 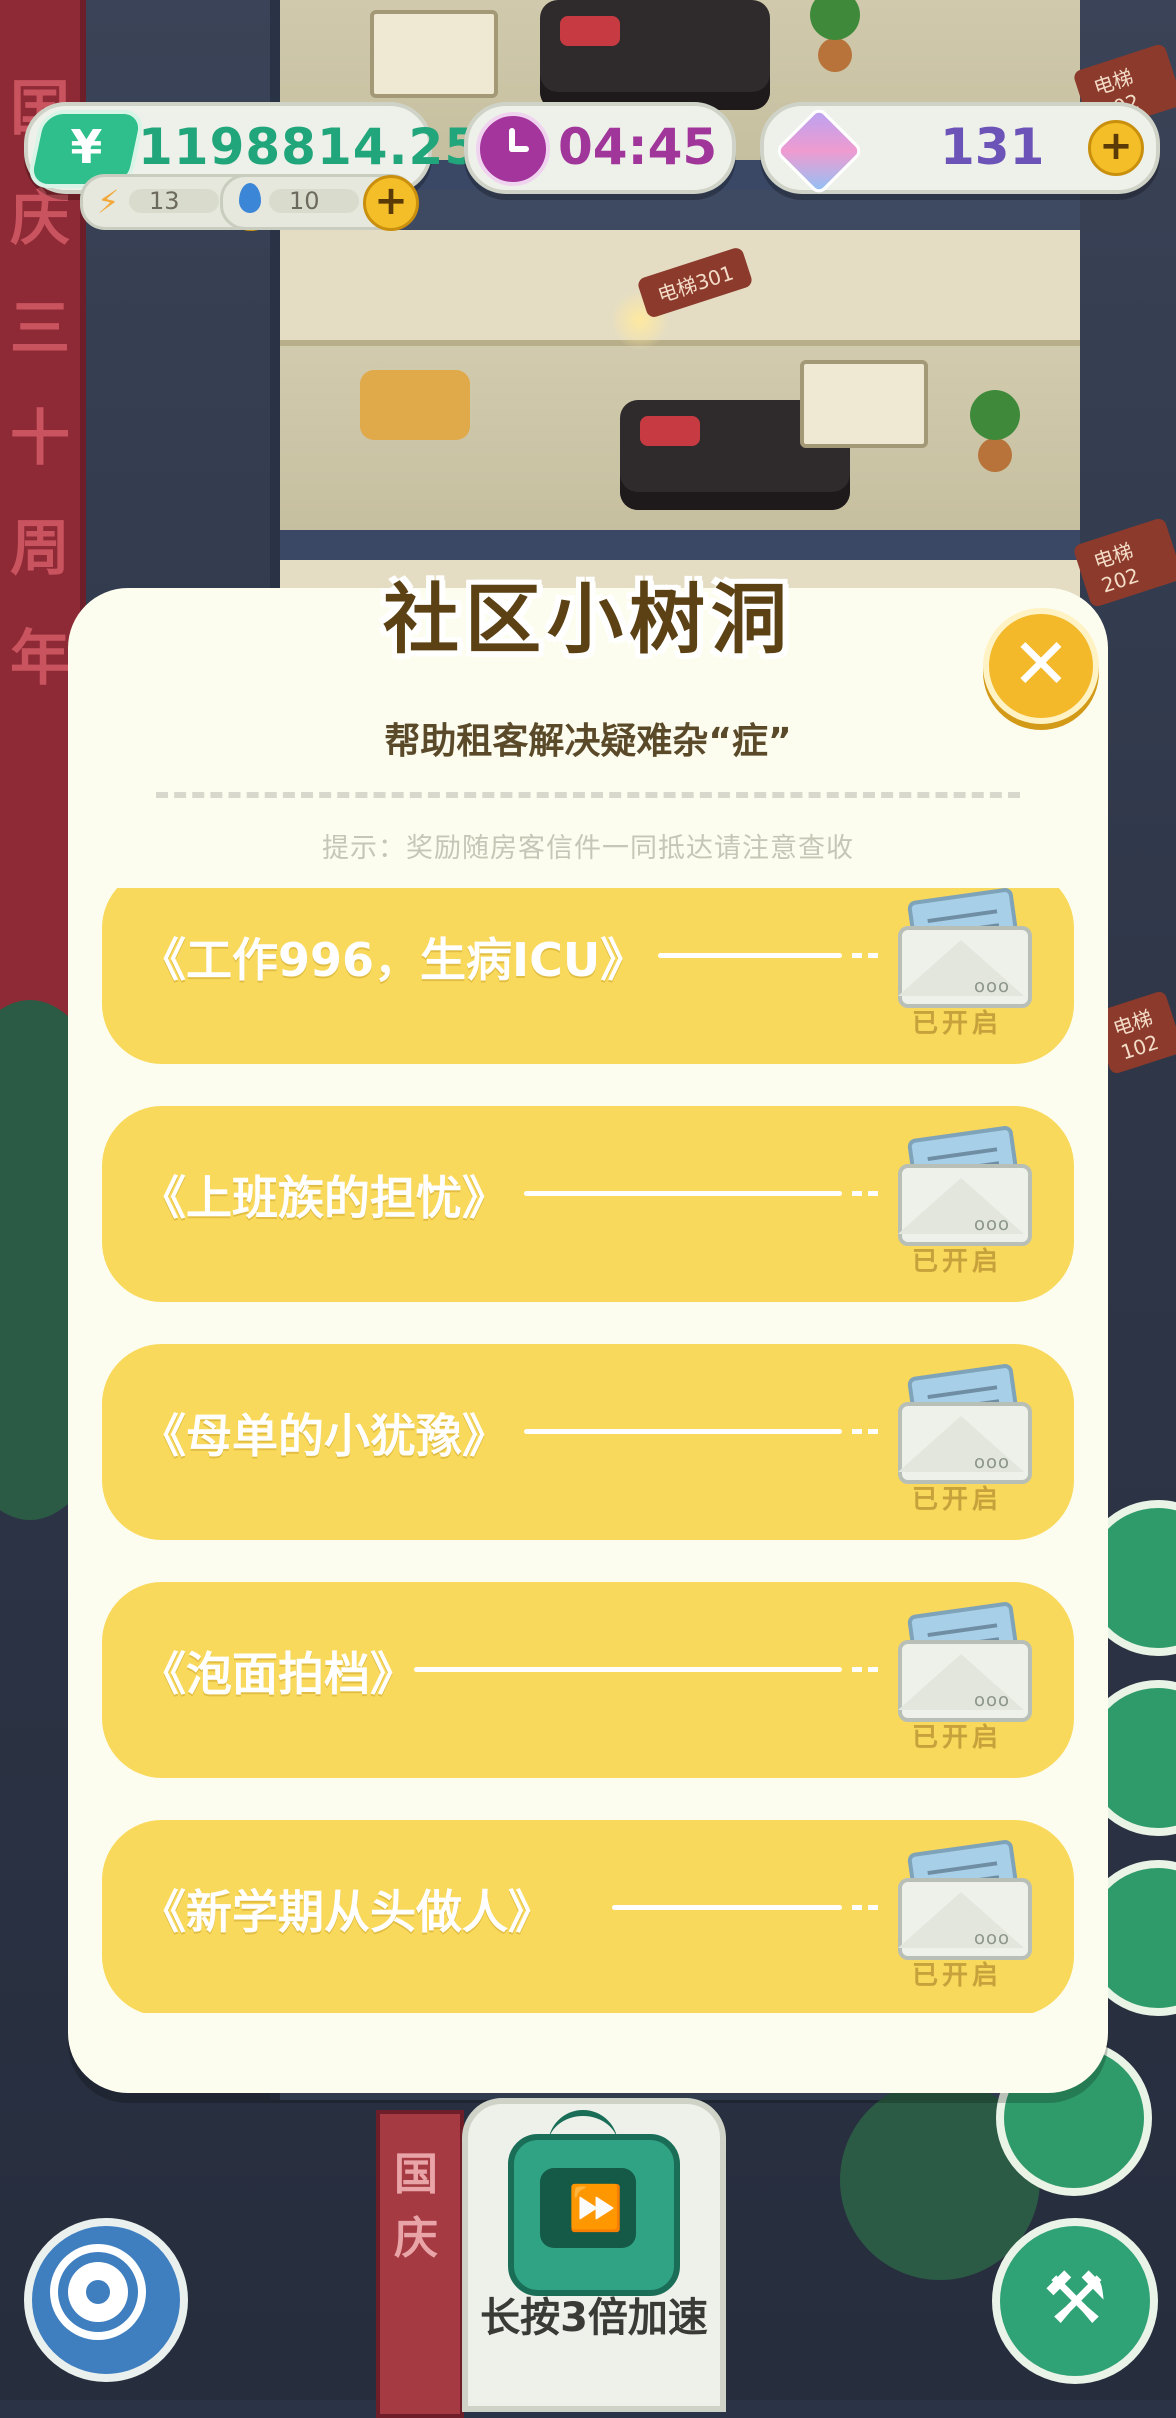 I want to click on letter-item: 《工作996，生病ICU》 ooo 已开启, so click(x=588, y=976).